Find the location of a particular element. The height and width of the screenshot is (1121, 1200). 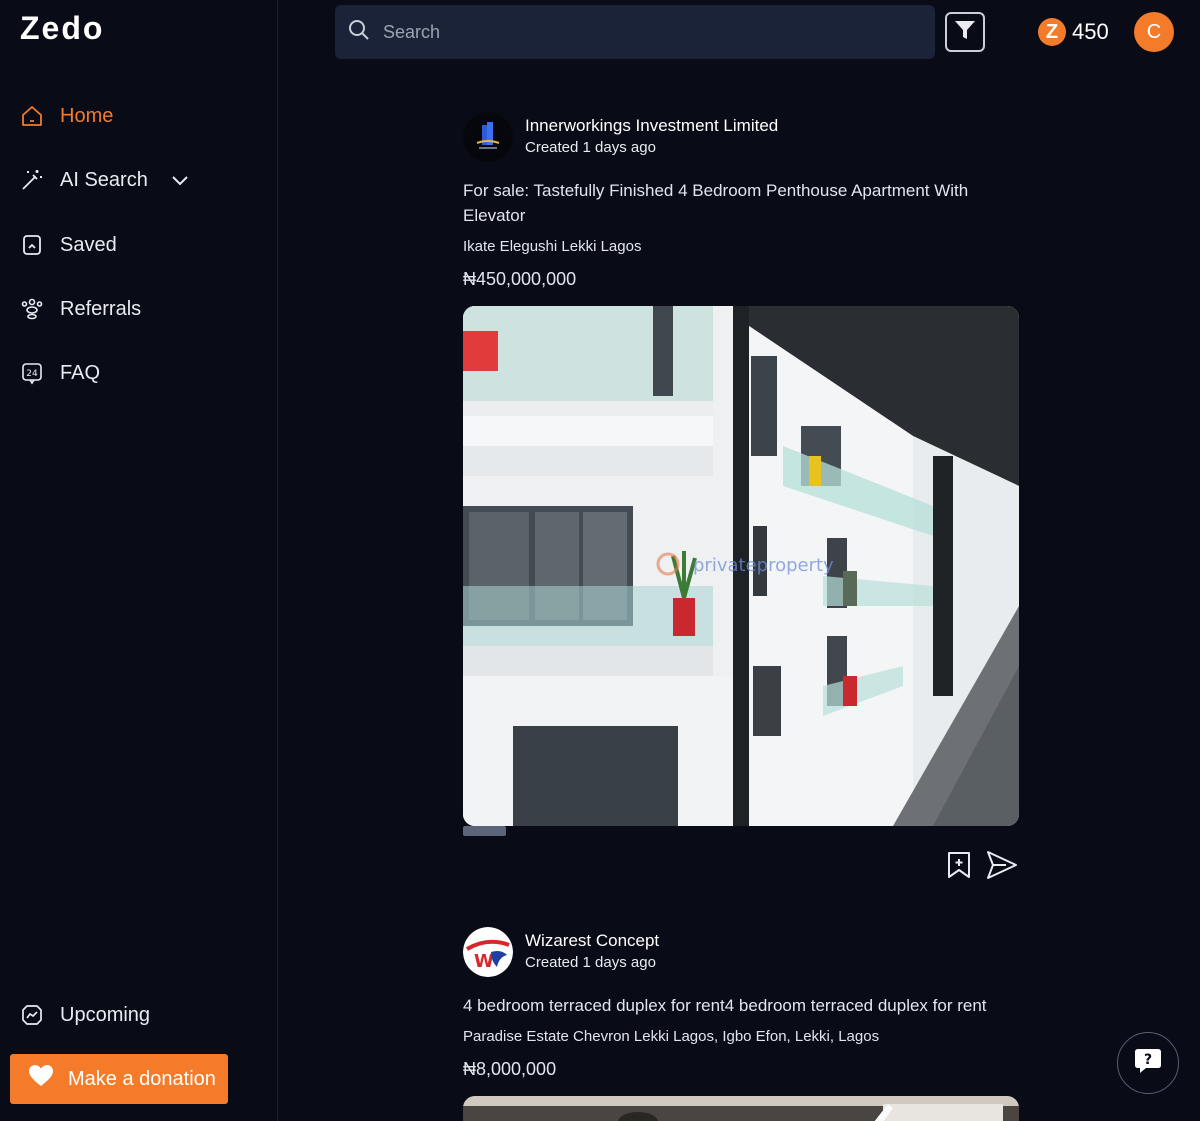

help-button: ? is located at coordinates (1148, 1063).